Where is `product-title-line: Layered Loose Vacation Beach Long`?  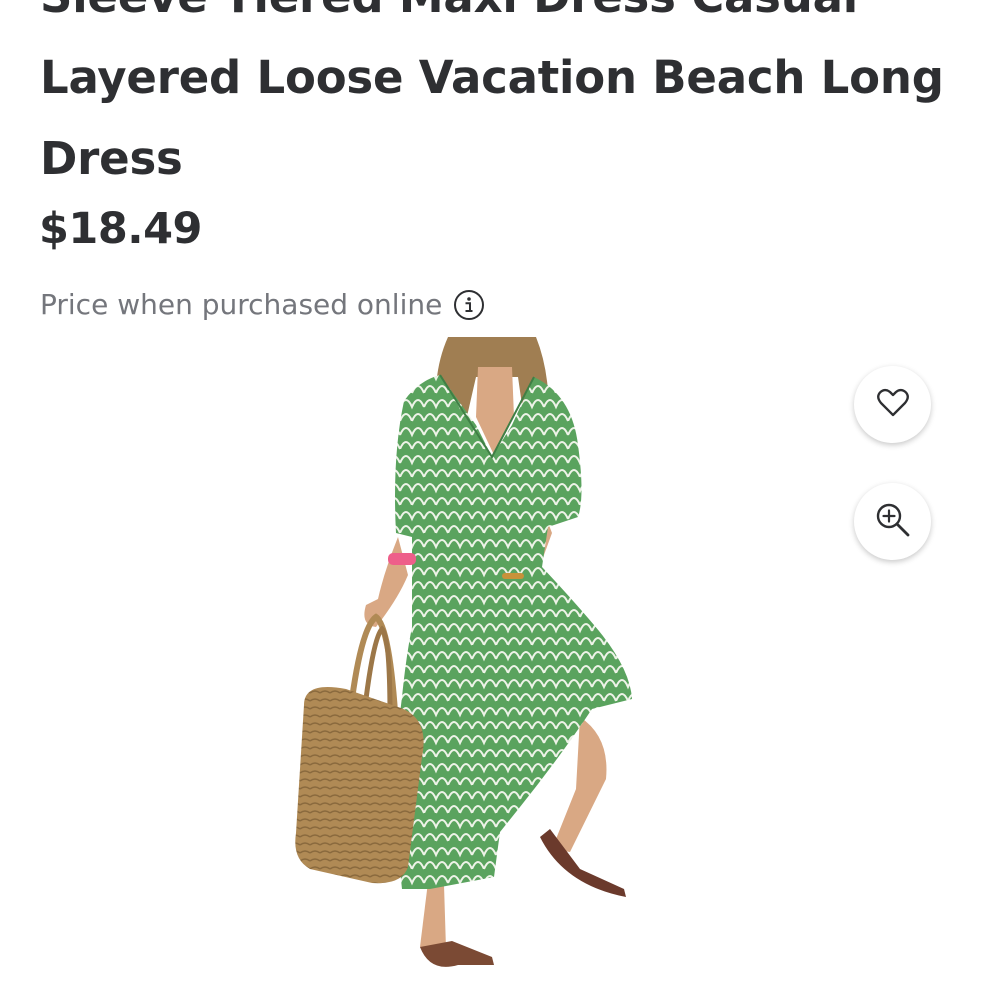 product-title-line: Layered Loose Vacation Beach Long is located at coordinates (492, 77).